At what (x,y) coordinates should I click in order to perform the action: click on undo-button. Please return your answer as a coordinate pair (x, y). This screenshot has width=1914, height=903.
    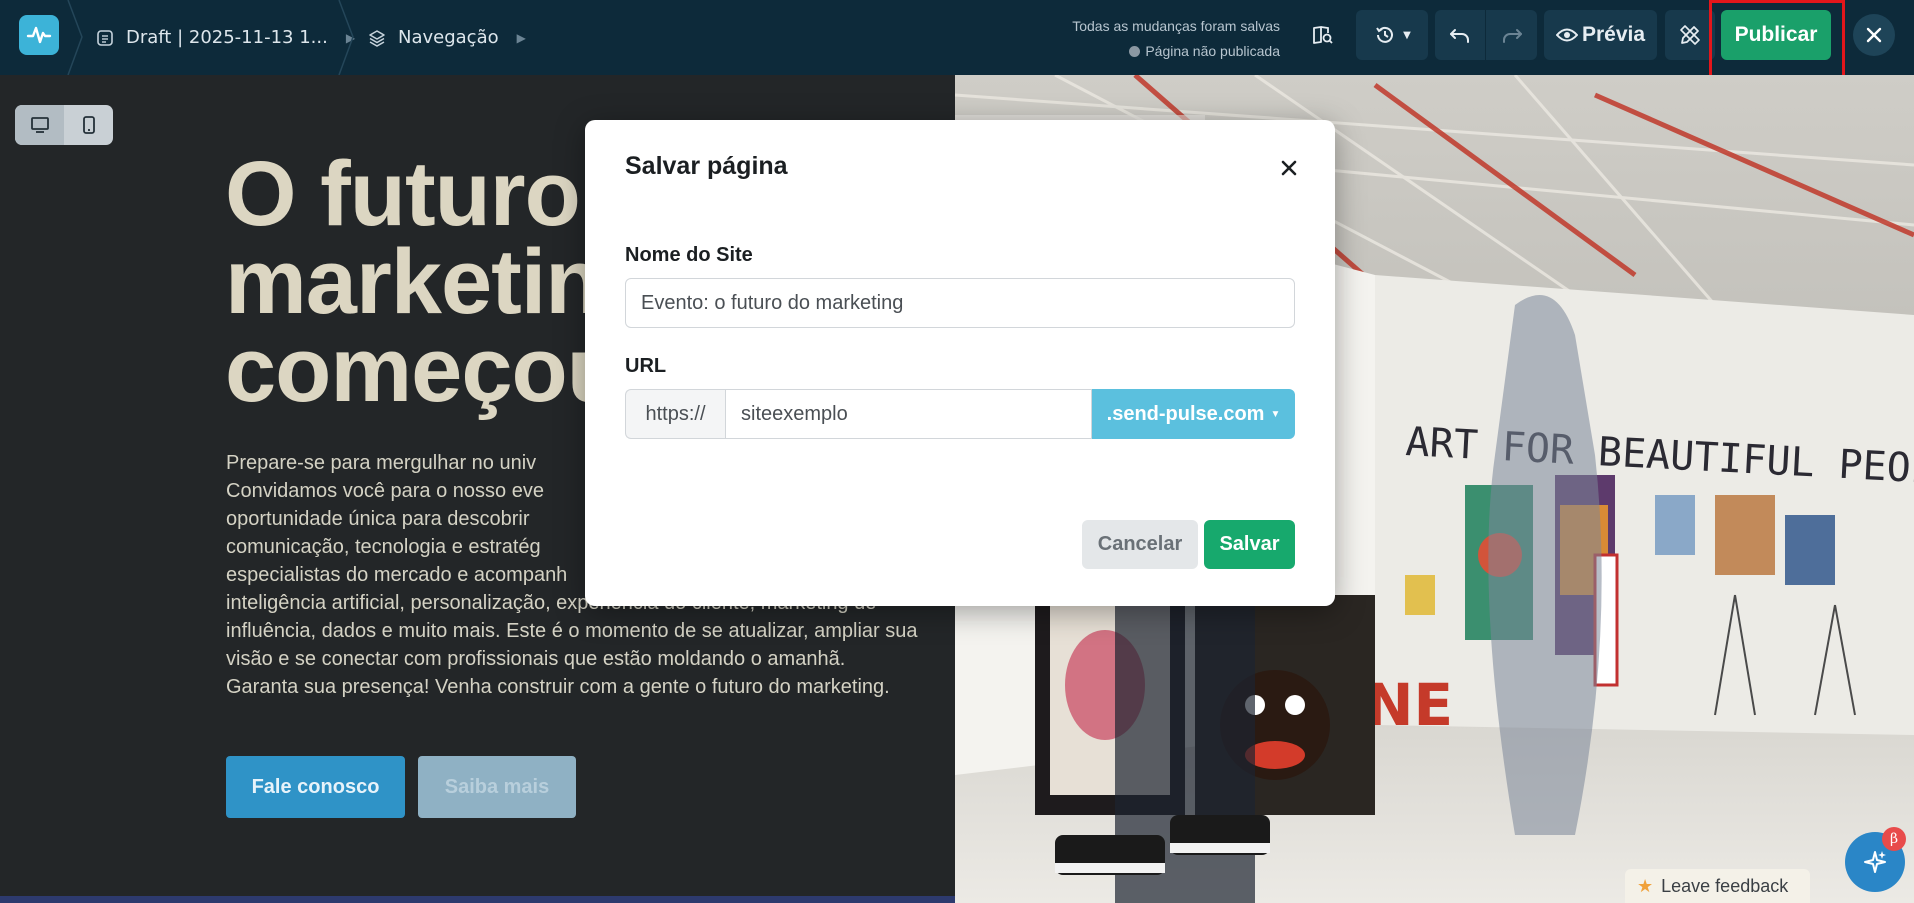
    Looking at the image, I should click on (1460, 35).